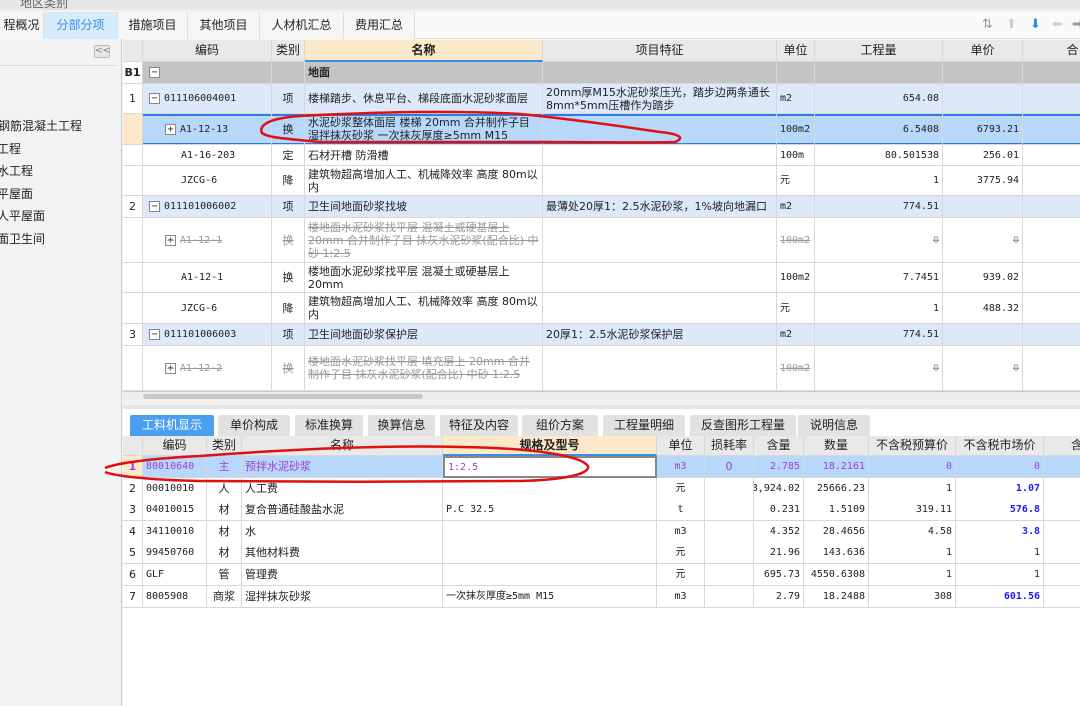  I want to click on detail-tab-2: 标准换算, so click(329, 425).